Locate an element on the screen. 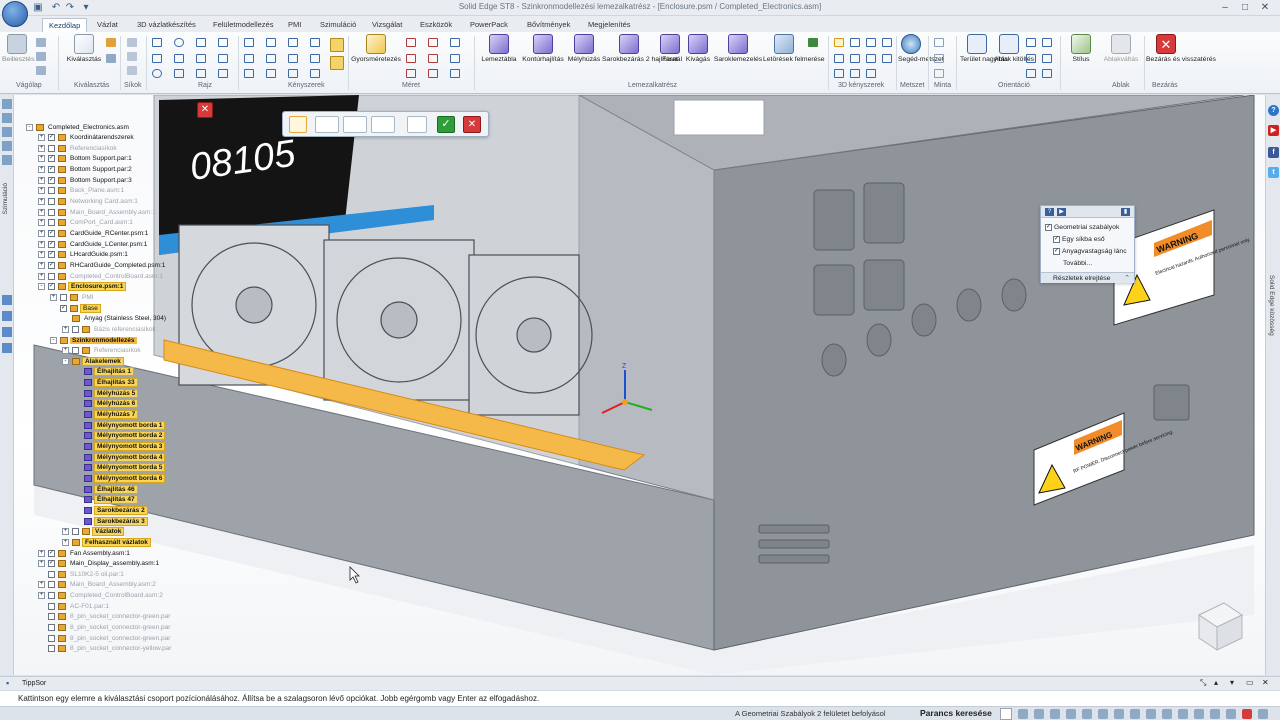 The image size is (1280, 720). tree-item: + ✓ Bottom Support.par:1 is located at coordinates (86, 159).